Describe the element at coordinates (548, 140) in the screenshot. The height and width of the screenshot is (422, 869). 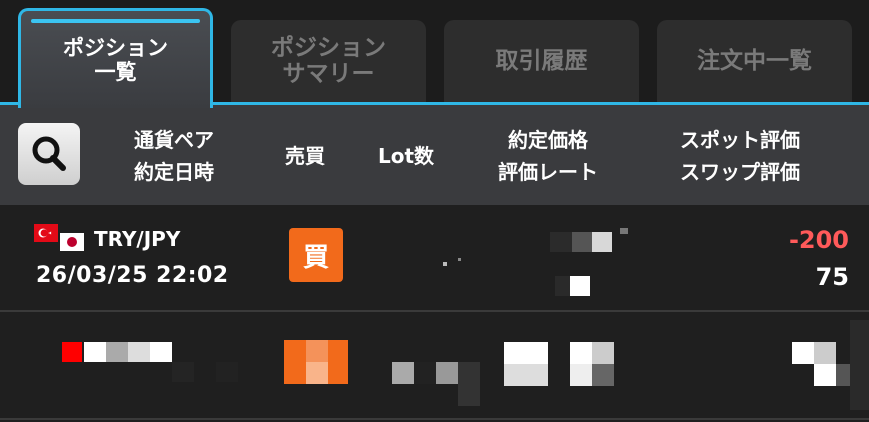
I see `header-contract-price: 約定価格` at that location.